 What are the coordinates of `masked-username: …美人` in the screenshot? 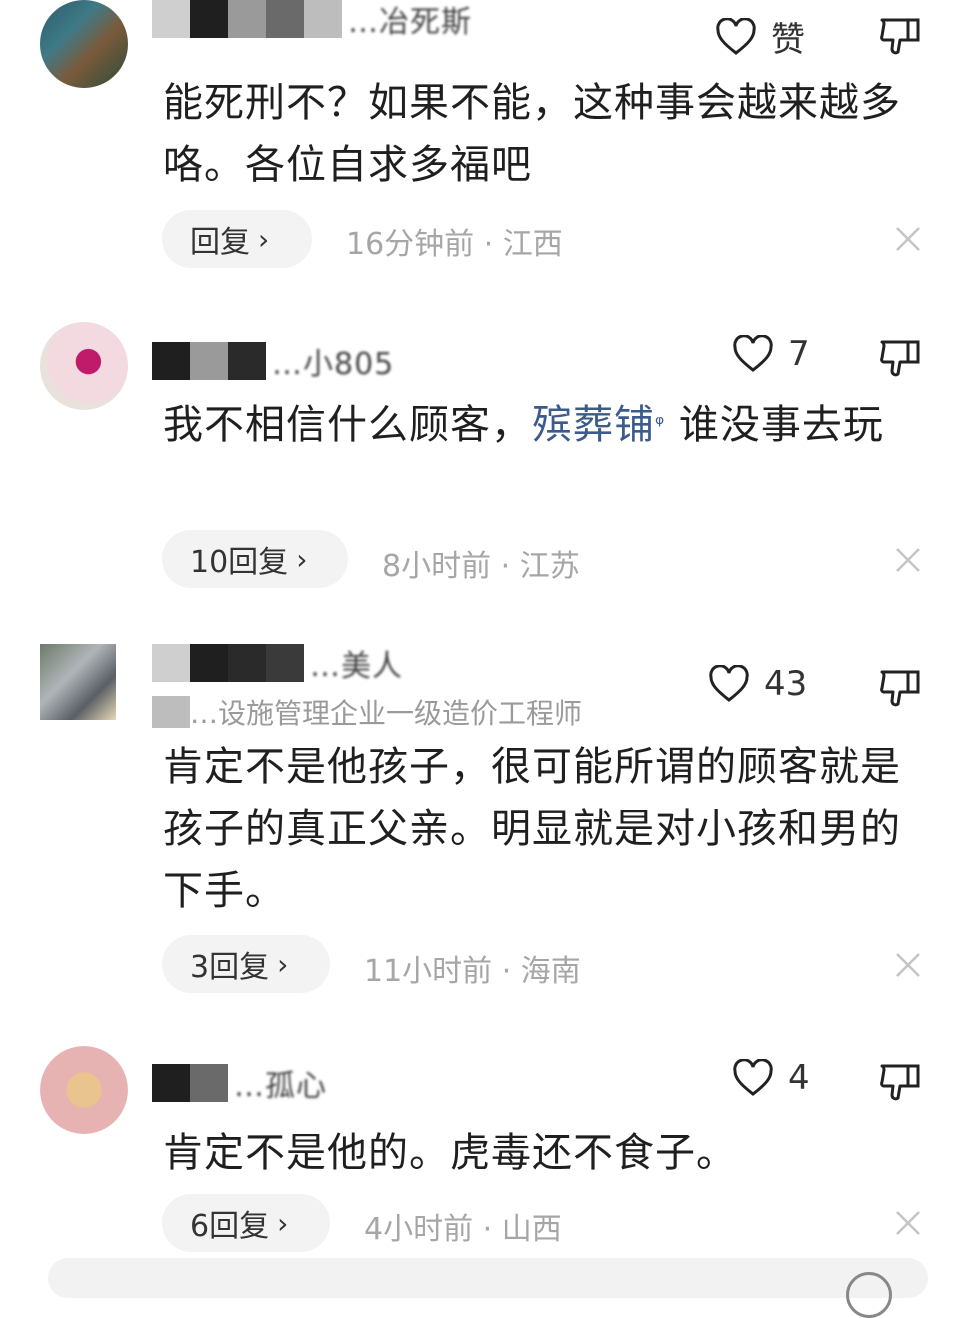 It's located at (277, 664).